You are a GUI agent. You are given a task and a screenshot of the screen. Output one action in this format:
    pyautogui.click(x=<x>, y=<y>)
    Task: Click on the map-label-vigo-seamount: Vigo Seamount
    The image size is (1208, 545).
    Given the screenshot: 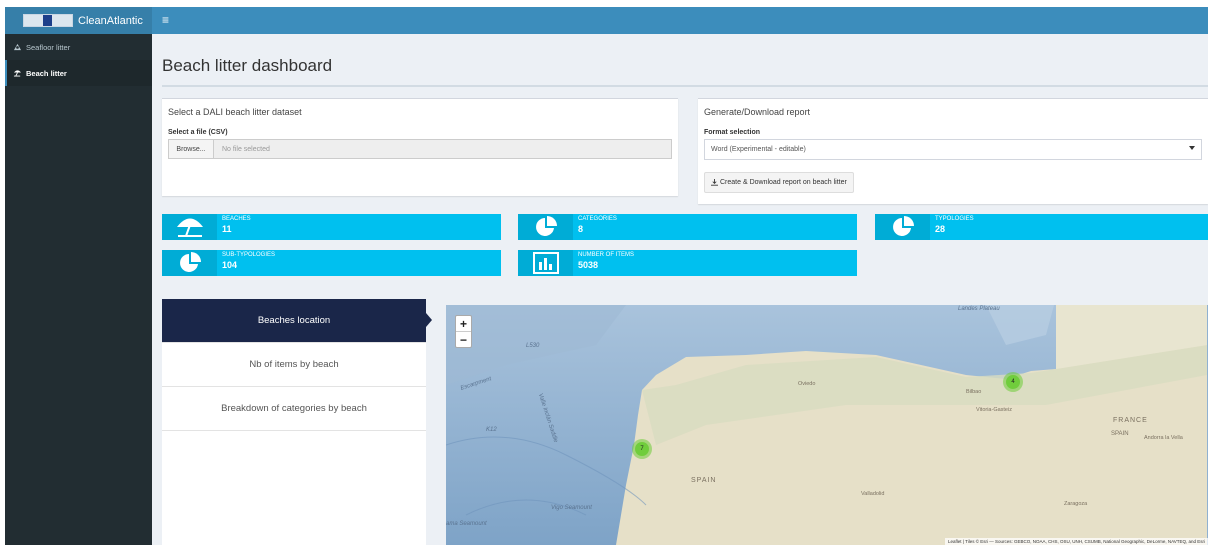 What is the action you would take?
    pyautogui.click(x=571, y=508)
    